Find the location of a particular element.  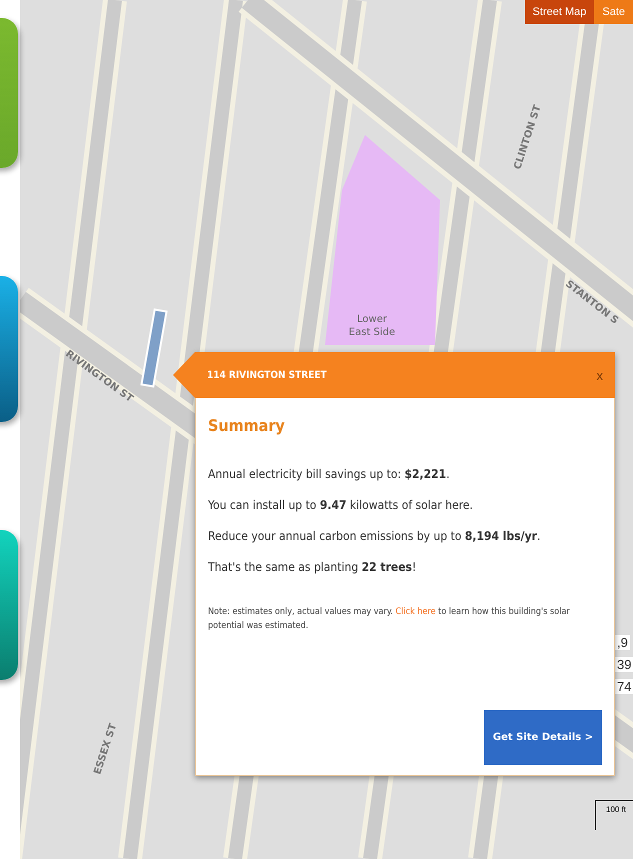

map-number: 39 is located at coordinates (624, 664).